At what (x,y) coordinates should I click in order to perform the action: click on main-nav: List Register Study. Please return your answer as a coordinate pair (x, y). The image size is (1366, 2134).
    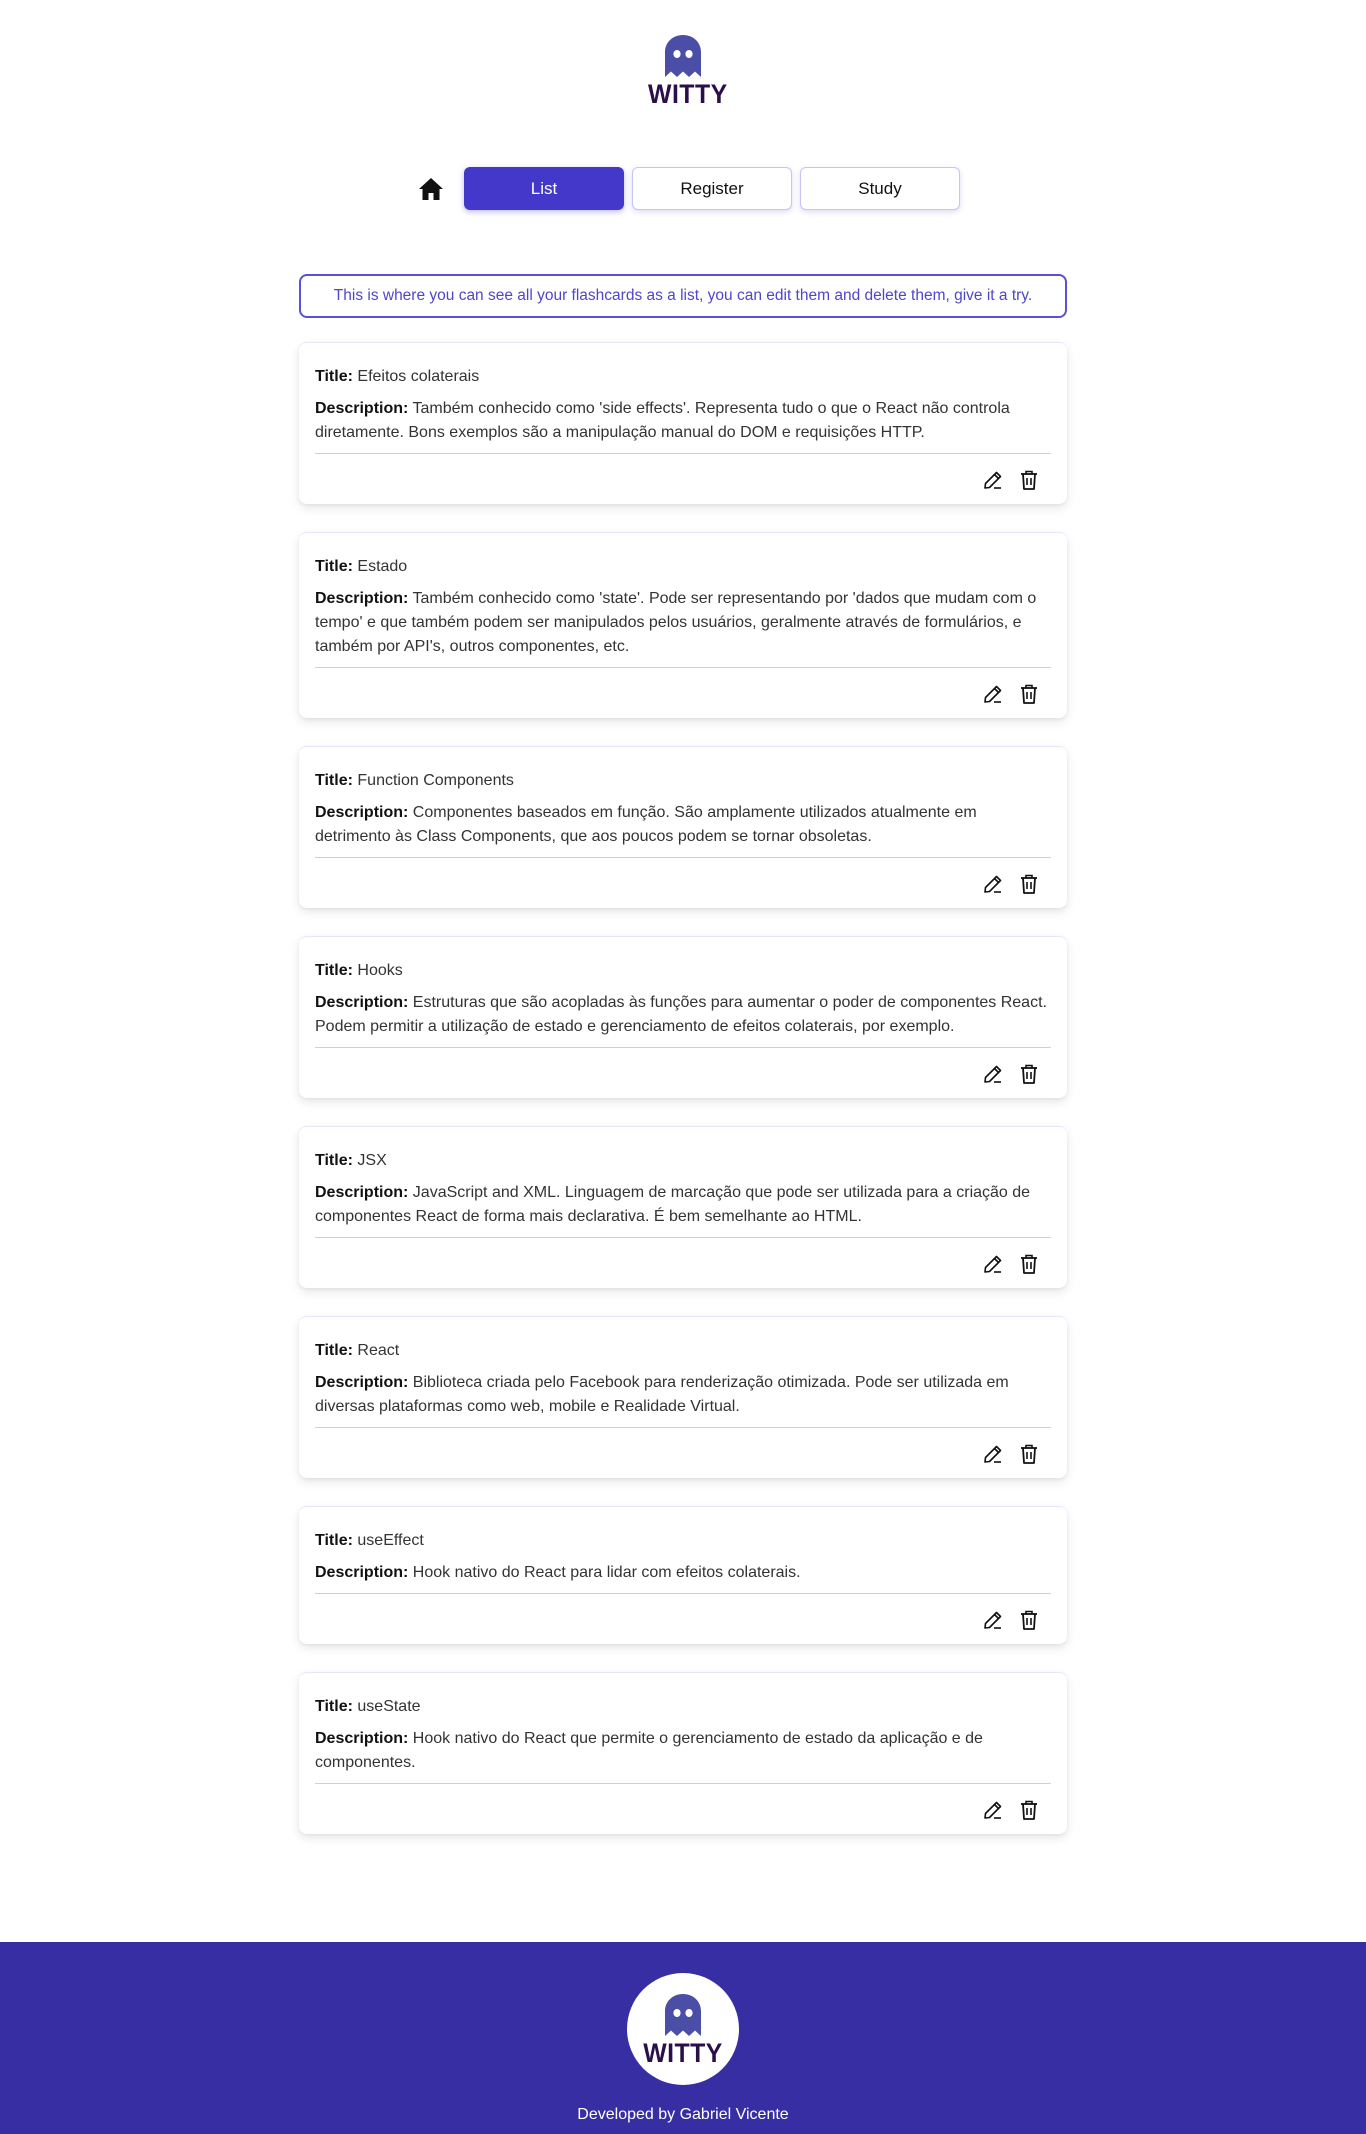
    Looking at the image, I should click on (683, 189).